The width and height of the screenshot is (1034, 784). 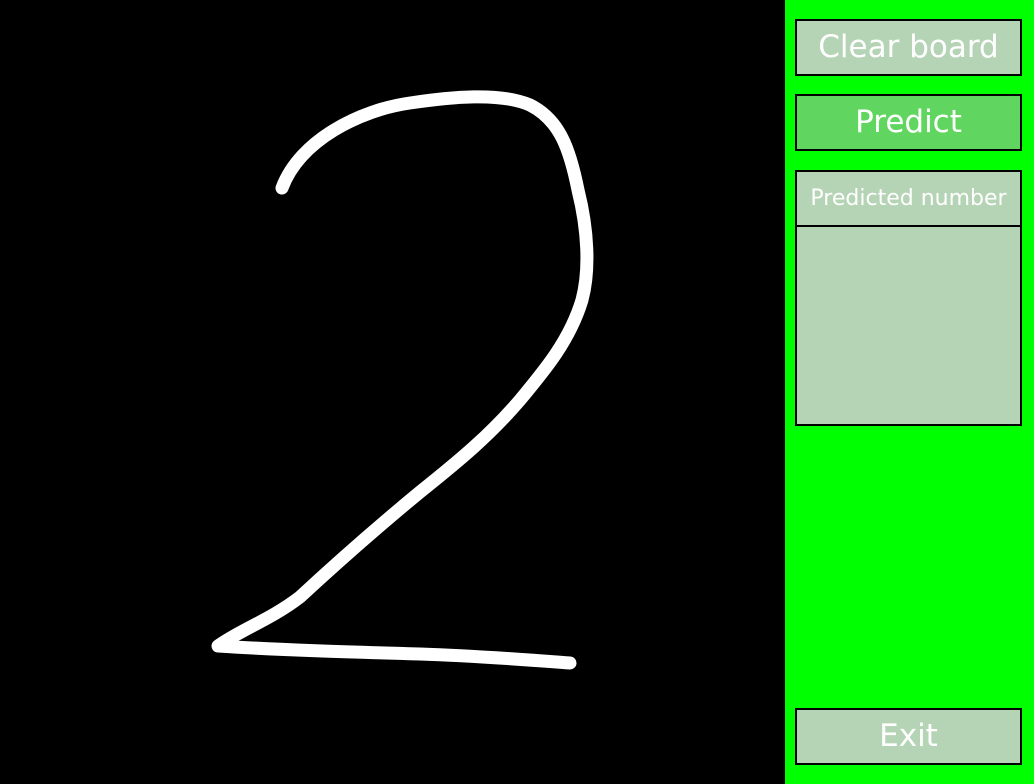 What do you see at coordinates (908, 47) in the screenshot?
I see `clear-board-button: Clear board` at bounding box center [908, 47].